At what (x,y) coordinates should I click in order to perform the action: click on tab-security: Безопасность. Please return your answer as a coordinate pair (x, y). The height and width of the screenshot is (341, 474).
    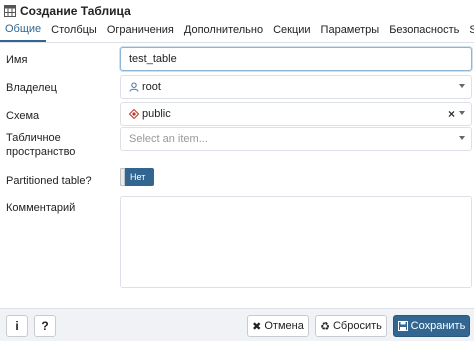
    Looking at the image, I should click on (424, 32).